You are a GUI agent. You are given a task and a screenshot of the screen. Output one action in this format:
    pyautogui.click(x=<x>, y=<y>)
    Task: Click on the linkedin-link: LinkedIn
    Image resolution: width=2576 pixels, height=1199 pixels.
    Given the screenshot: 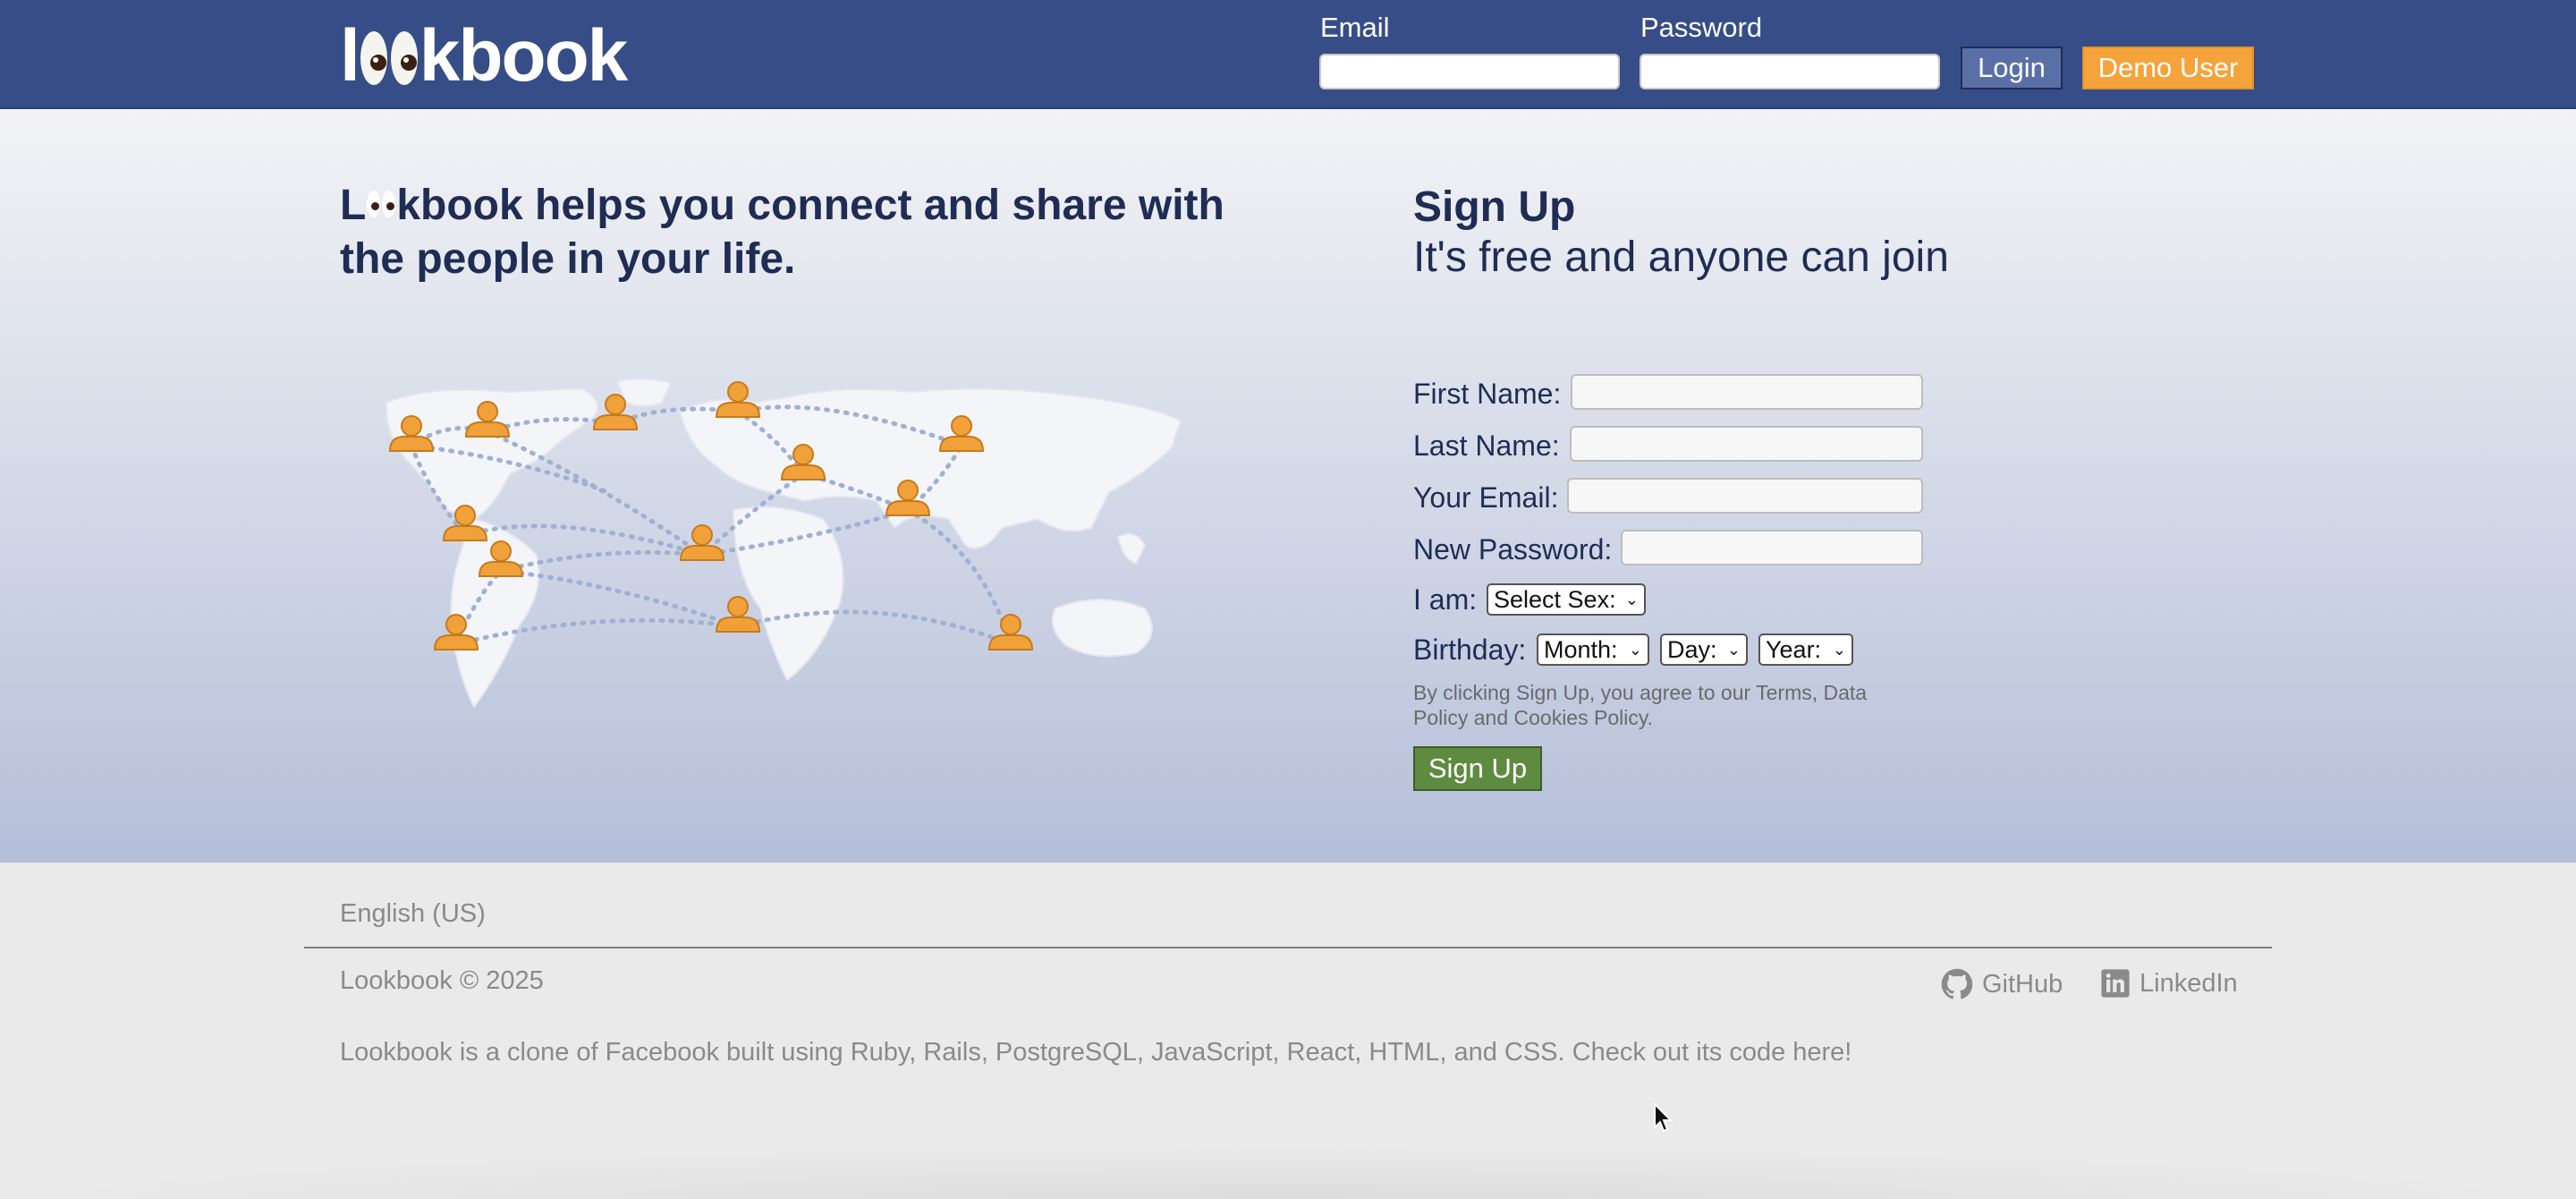 What is the action you would take?
    pyautogui.click(x=2169, y=983)
    